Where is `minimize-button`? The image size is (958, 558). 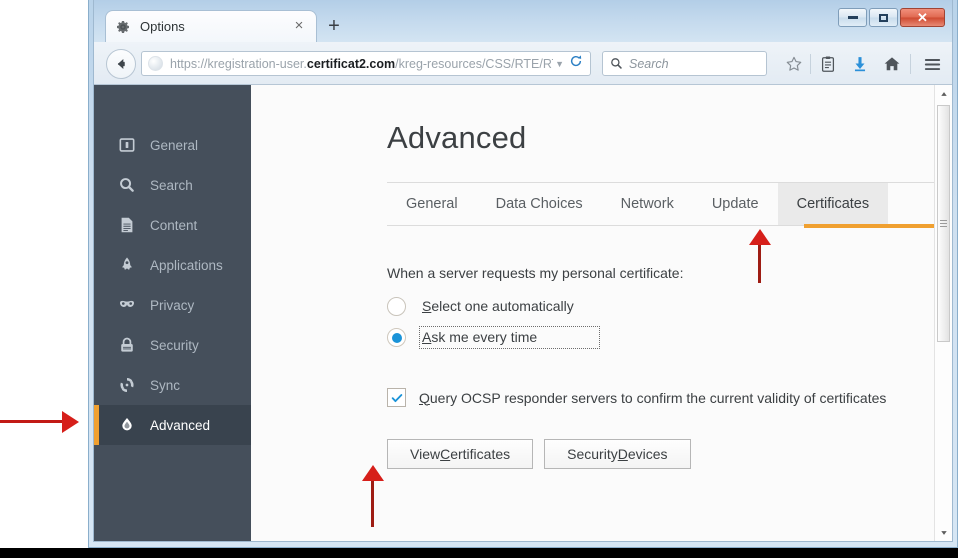 minimize-button is located at coordinates (852, 17).